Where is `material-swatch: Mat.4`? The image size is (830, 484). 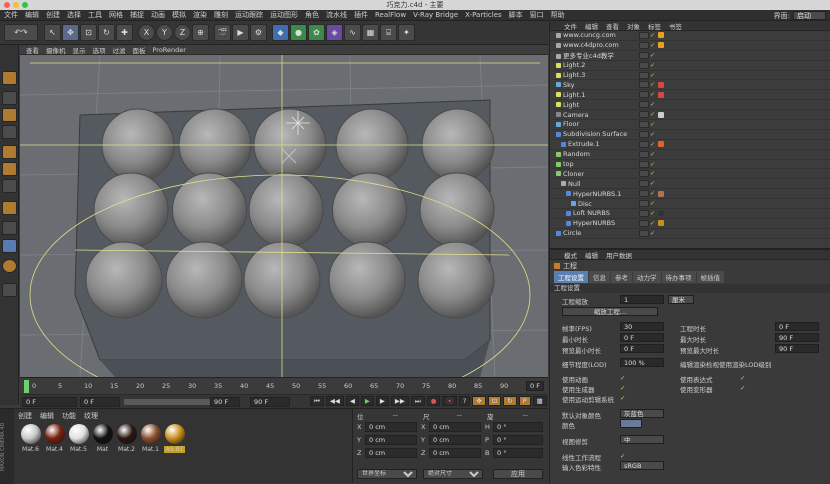
material-swatch: Mat.4 is located at coordinates (54, 440).